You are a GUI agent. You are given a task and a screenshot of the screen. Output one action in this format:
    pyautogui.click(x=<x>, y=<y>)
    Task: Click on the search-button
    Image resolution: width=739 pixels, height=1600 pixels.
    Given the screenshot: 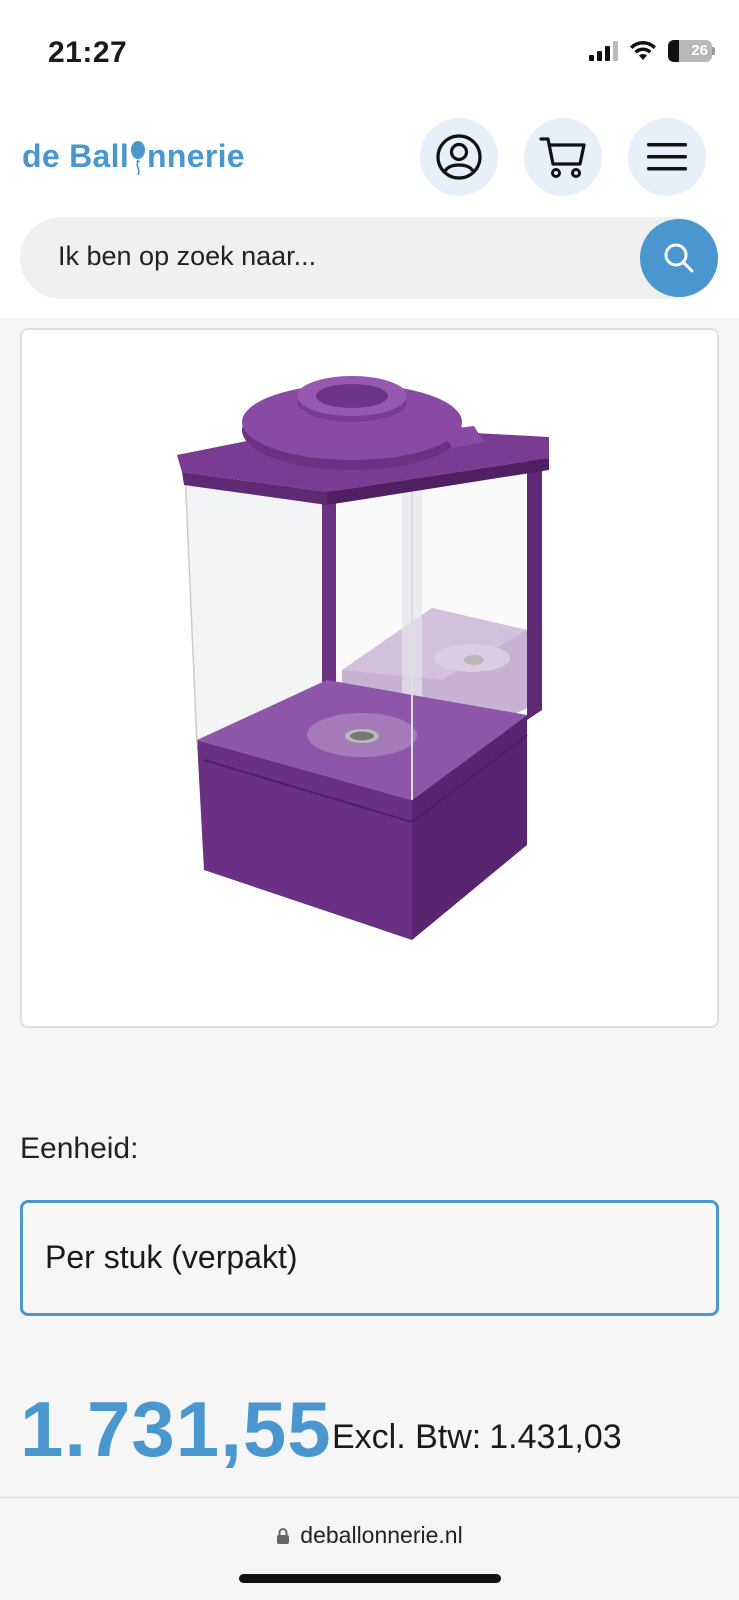 What is the action you would take?
    pyautogui.click(x=679, y=258)
    